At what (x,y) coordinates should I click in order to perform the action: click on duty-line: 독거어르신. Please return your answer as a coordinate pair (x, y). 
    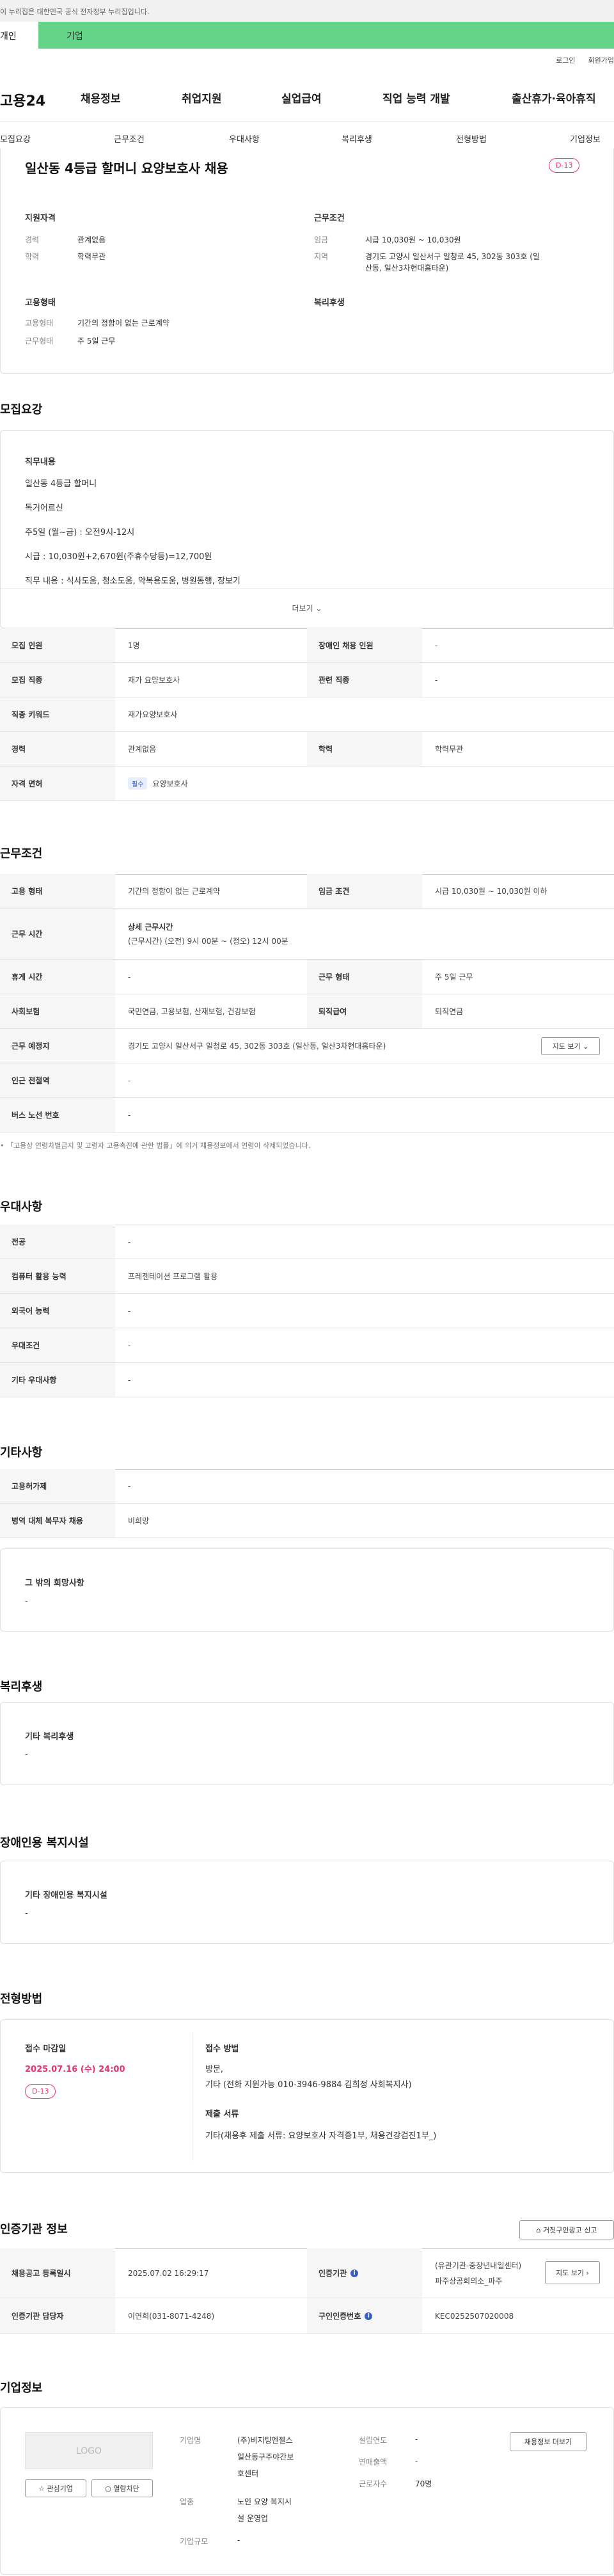
    Looking at the image, I should click on (44, 509).